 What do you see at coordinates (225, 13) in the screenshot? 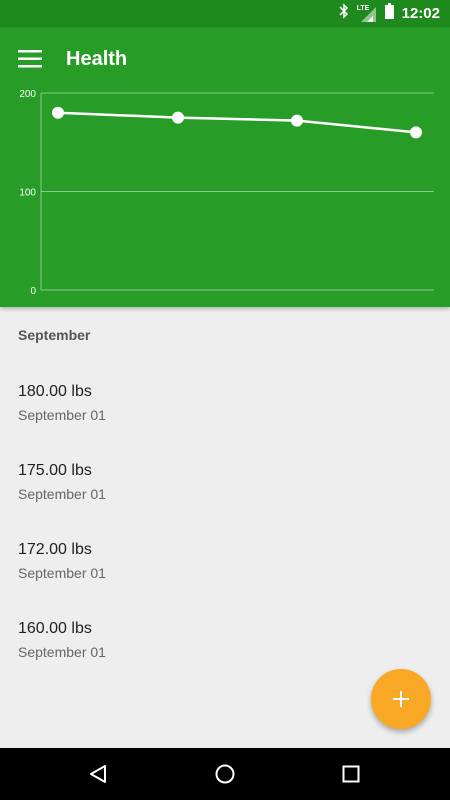
I see `status-bar: LTE 12:02` at bounding box center [225, 13].